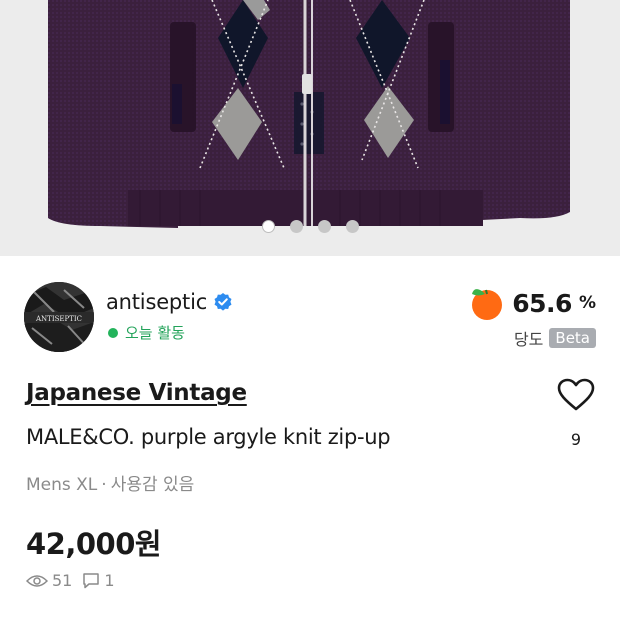 The image size is (620, 620). What do you see at coordinates (528, 339) in the screenshot?
I see `sweetness-label: 당도` at bounding box center [528, 339].